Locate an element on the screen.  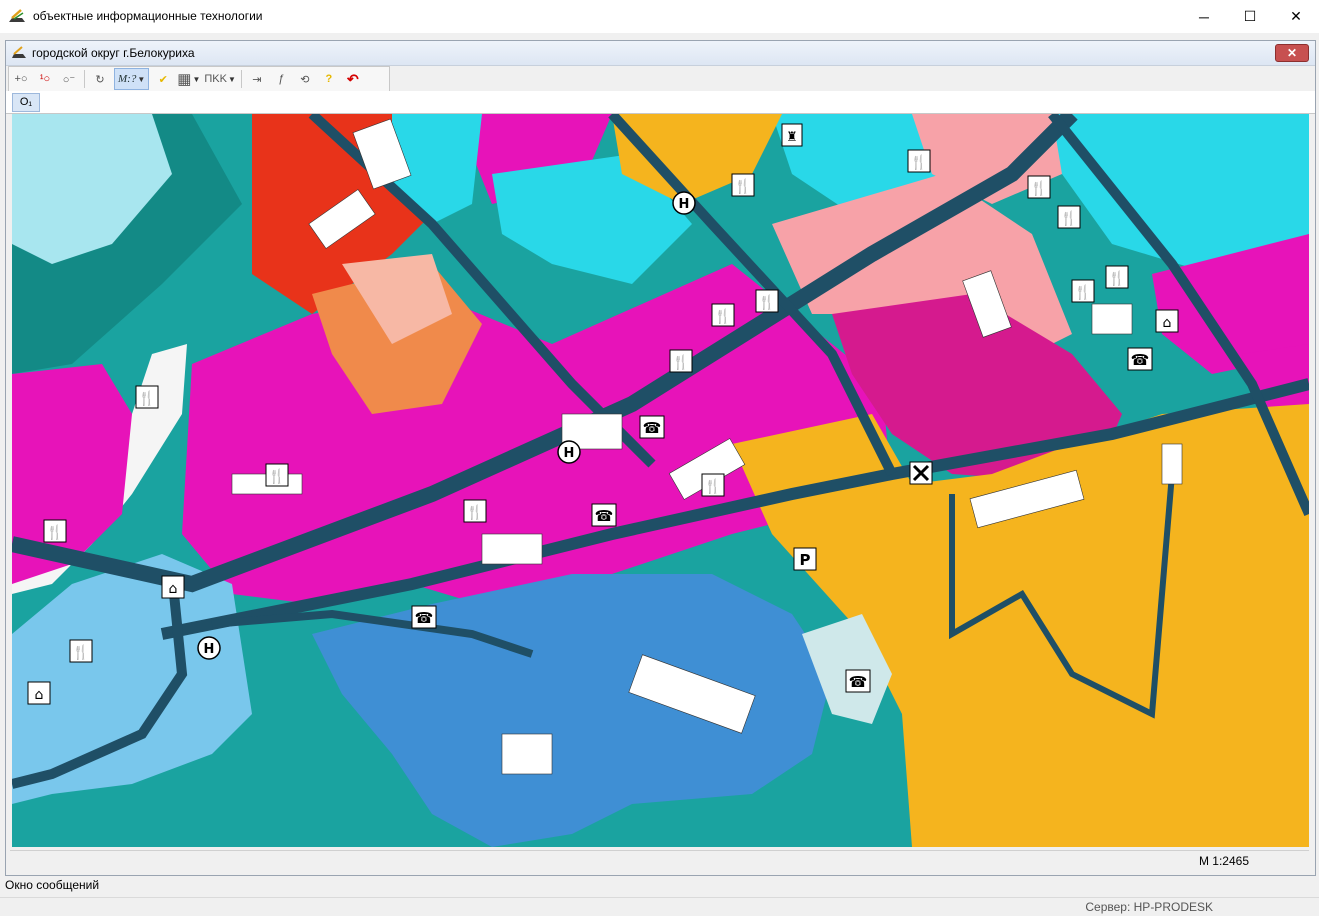
help-tool: ? is located at coordinates (329, 79).